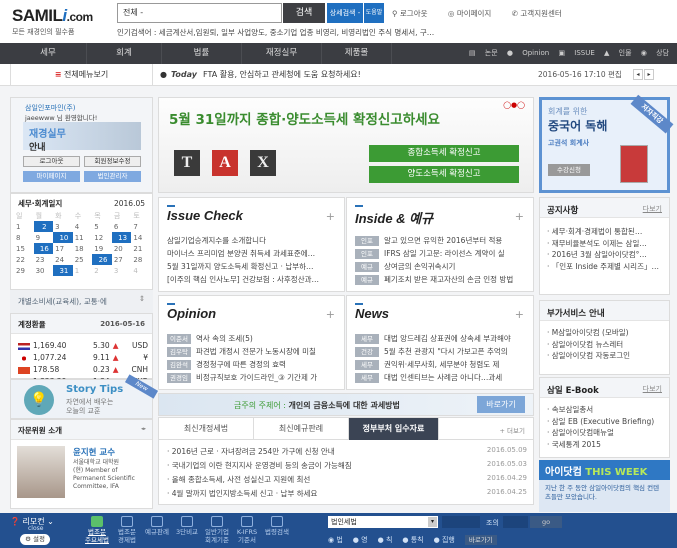 This screenshot has width=677, height=548. I want to click on search-input: 전체 -, so click(199, 13).